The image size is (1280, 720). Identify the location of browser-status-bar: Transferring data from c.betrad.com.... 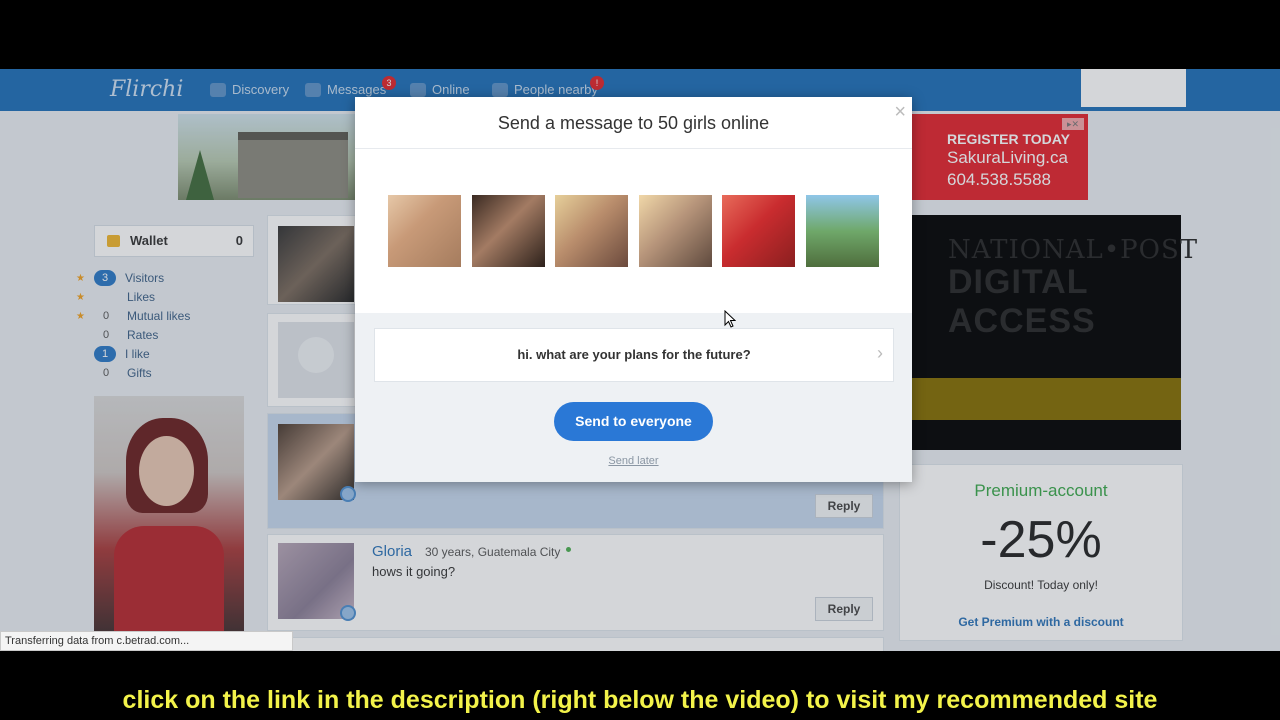
(146, 641).